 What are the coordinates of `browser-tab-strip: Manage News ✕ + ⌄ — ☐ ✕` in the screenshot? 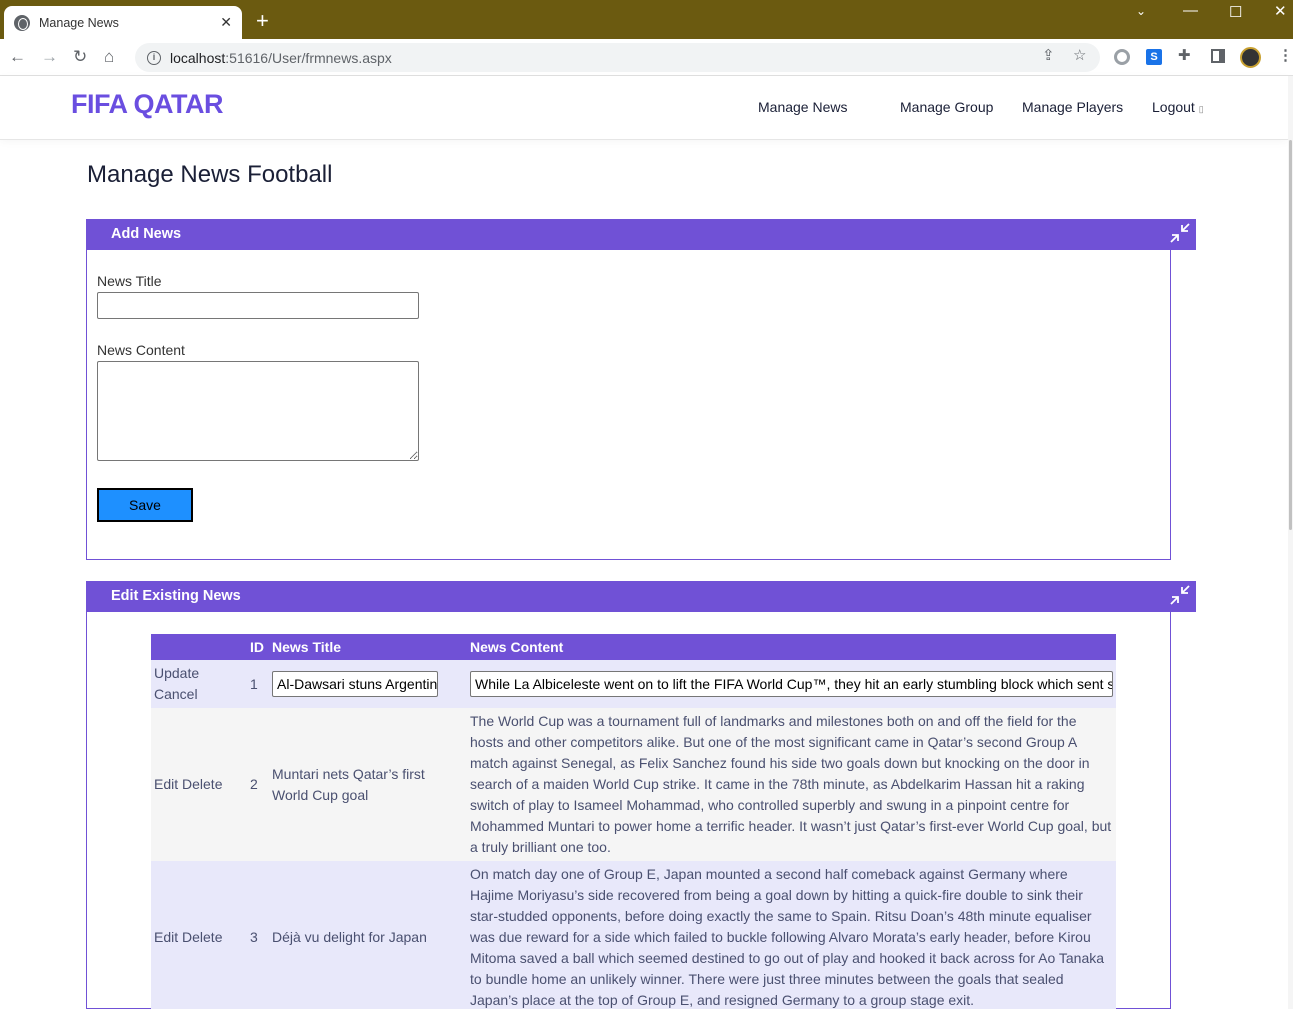 It's located at (646, 19).